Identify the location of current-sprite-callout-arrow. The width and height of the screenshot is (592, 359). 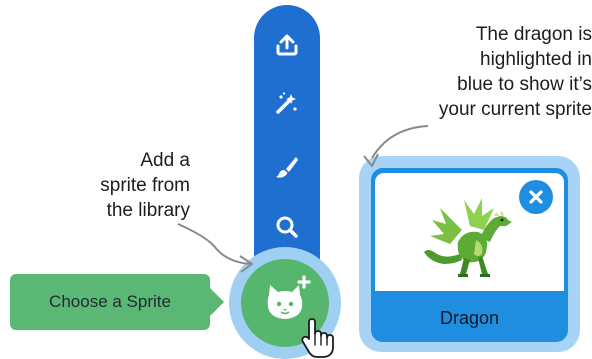
(396, 146).